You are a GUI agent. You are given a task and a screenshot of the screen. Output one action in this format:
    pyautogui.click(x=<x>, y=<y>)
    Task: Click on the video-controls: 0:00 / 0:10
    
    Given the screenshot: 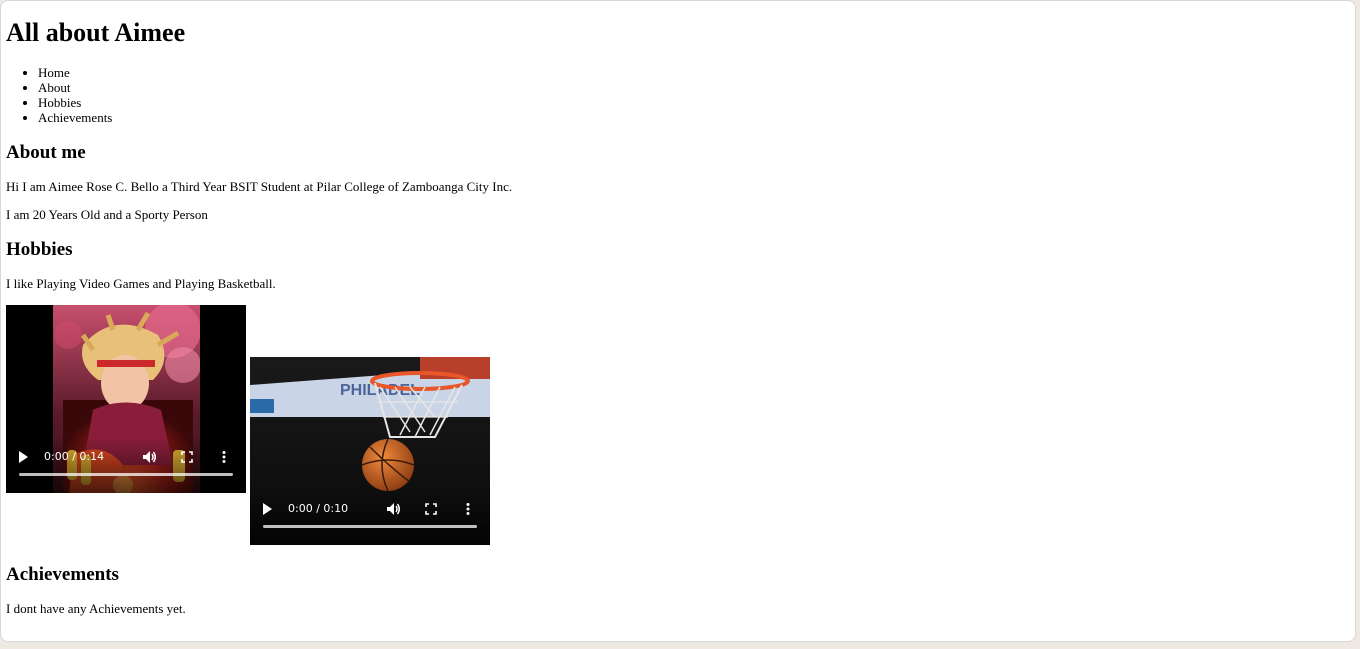 What is the action you would take?
    pyautogui.click(x=370, y=517)
    